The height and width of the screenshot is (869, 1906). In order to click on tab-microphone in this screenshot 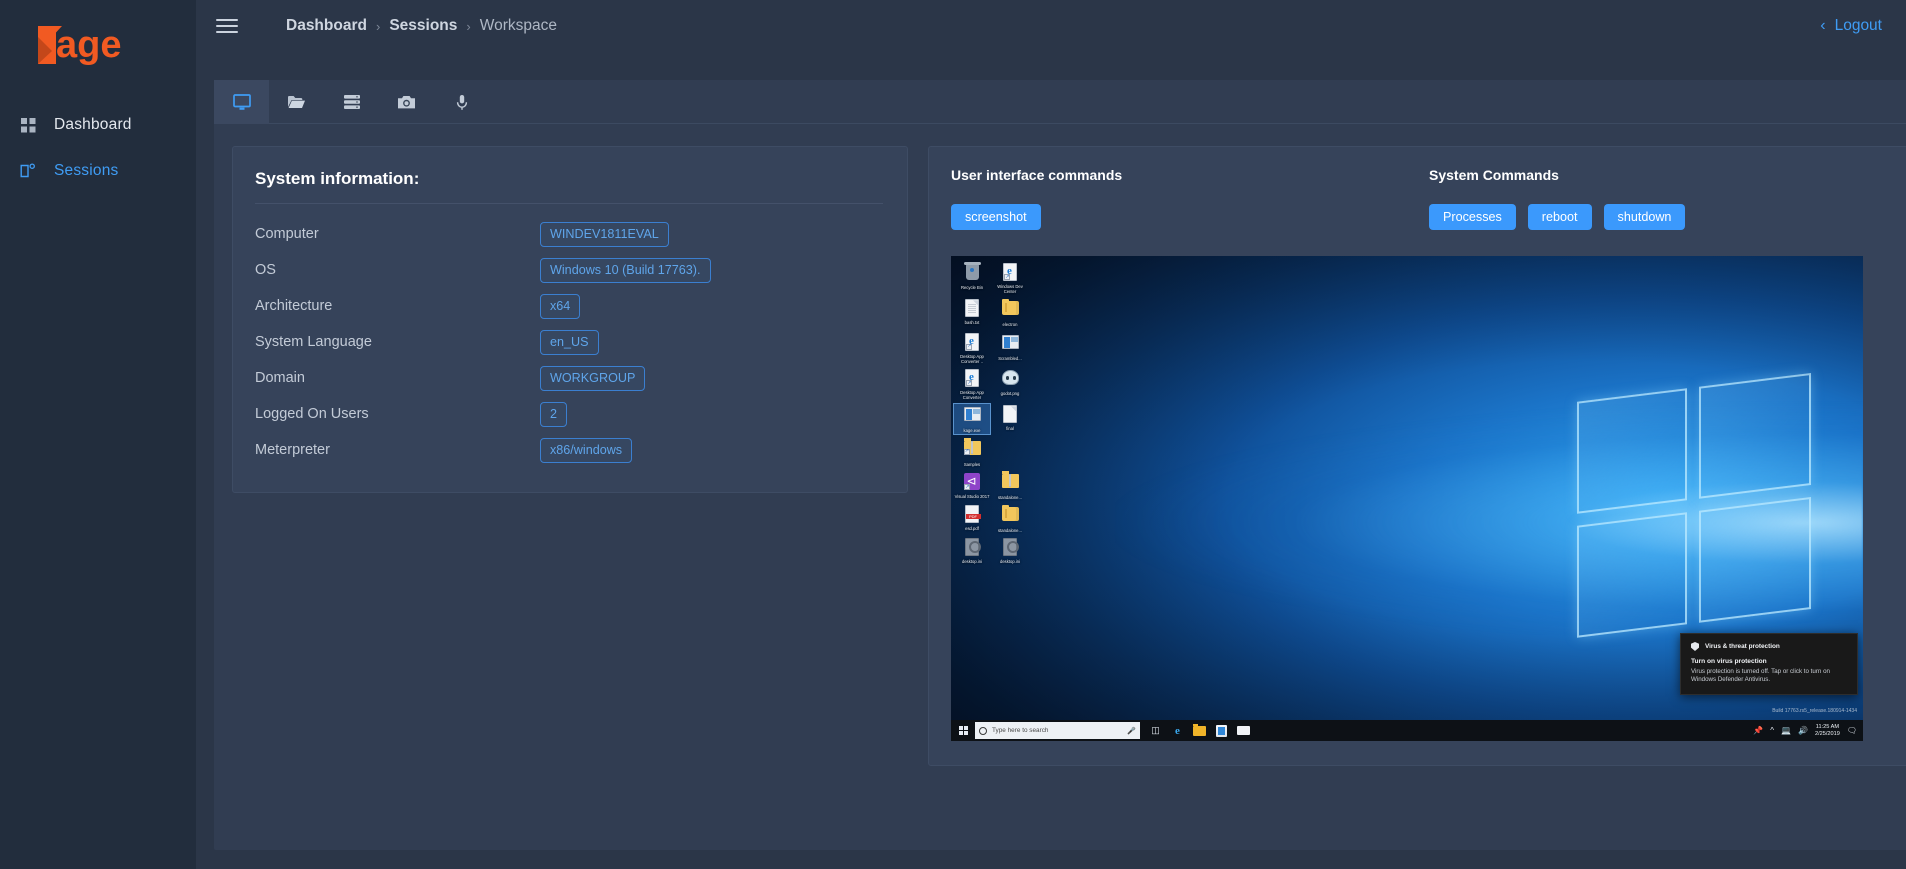, I will do `click(461, 102)`.